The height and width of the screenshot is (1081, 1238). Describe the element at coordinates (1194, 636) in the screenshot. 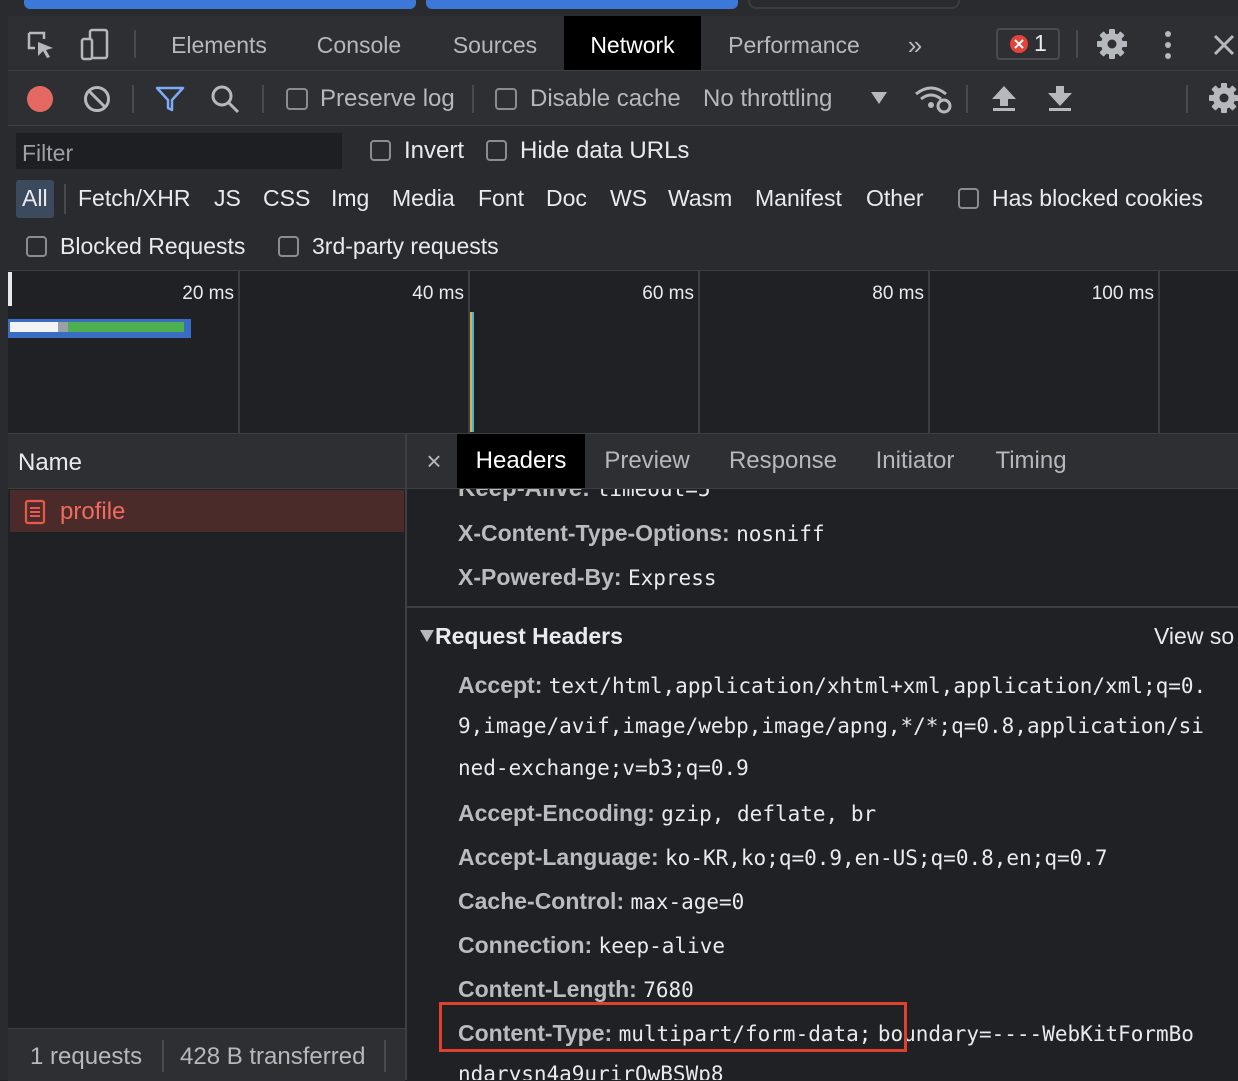

I see `view-source-link: View so` at that location.